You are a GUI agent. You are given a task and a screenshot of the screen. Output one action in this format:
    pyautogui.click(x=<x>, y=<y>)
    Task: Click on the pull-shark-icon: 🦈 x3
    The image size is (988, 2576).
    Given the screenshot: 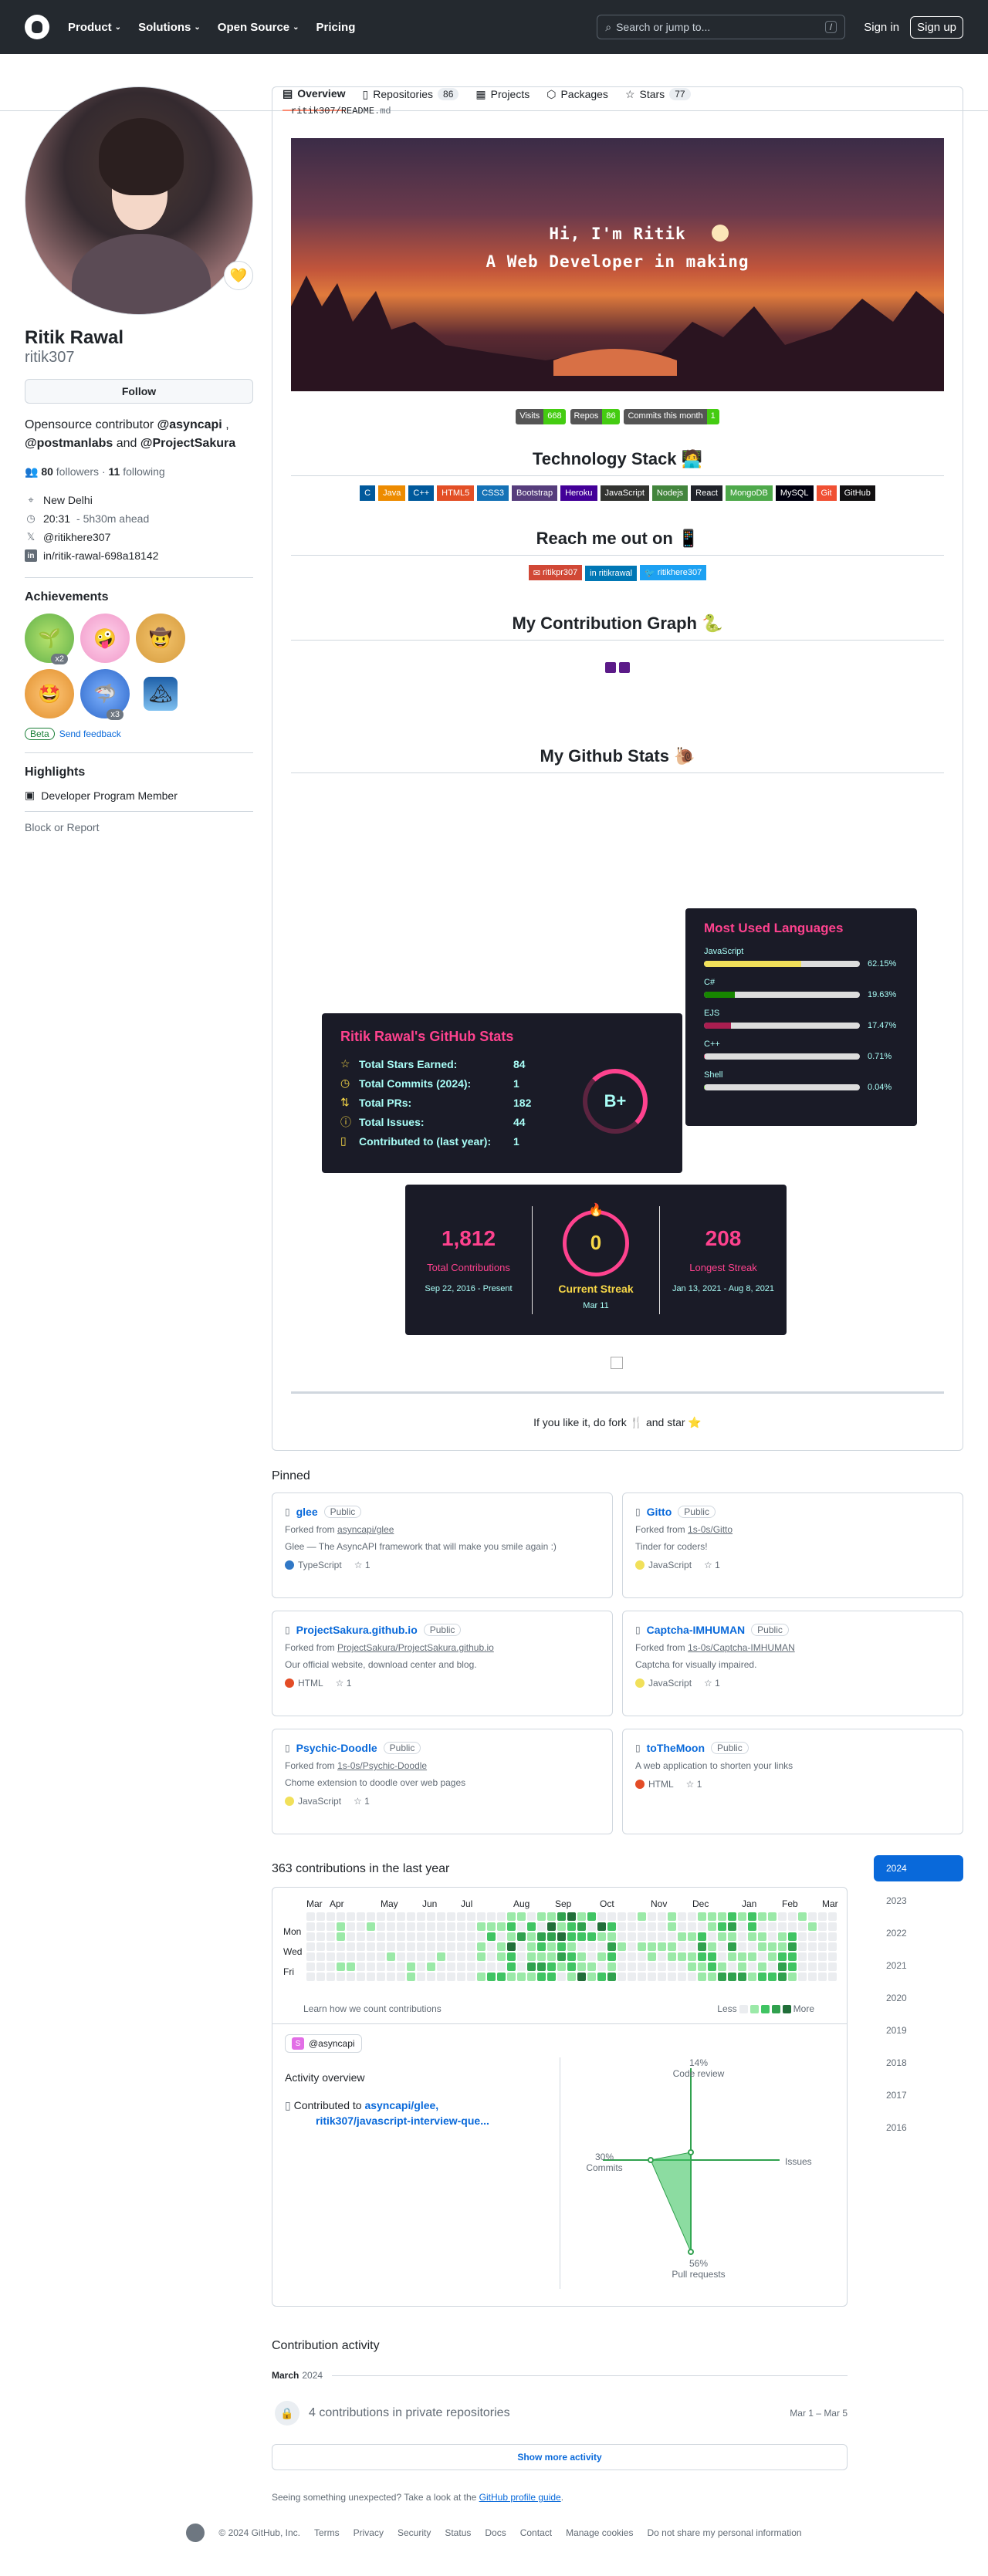 What is the action you would take?
    pyautogui.click(x=105, y=694)
    